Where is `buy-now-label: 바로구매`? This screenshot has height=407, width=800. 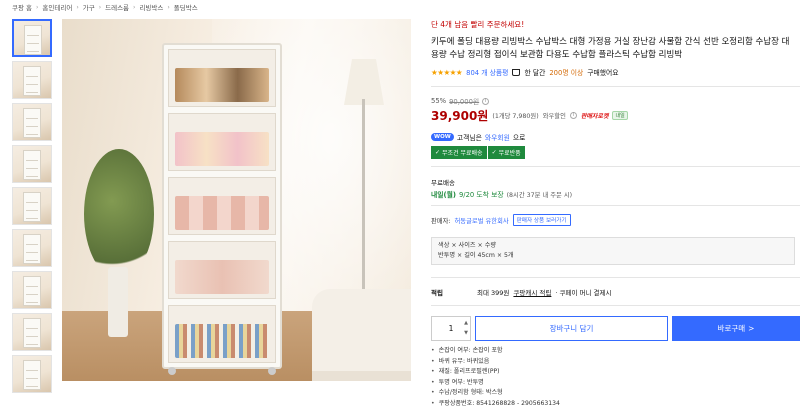
buy-now-label: 바로구매 is located at coordinates (731, 328).